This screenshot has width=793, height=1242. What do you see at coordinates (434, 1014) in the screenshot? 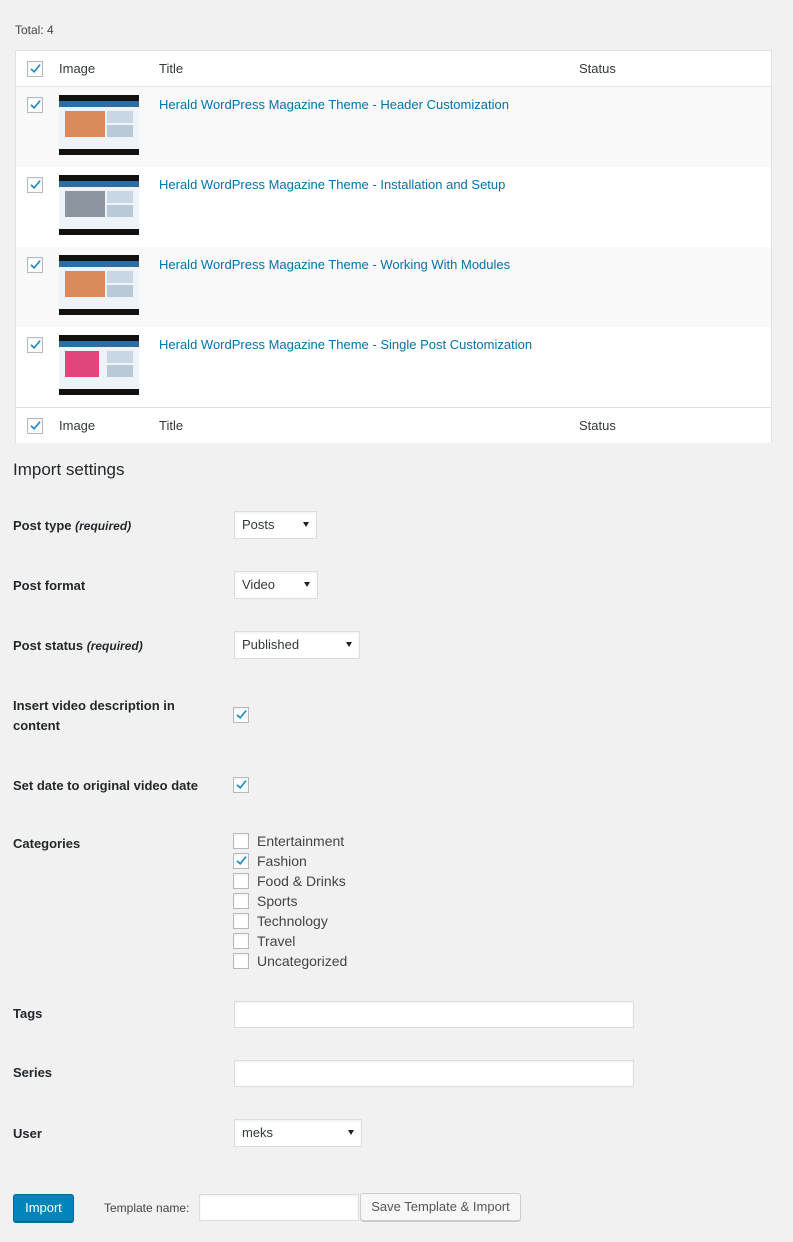
I see `tags-input` at bounding box center [434, 1014].